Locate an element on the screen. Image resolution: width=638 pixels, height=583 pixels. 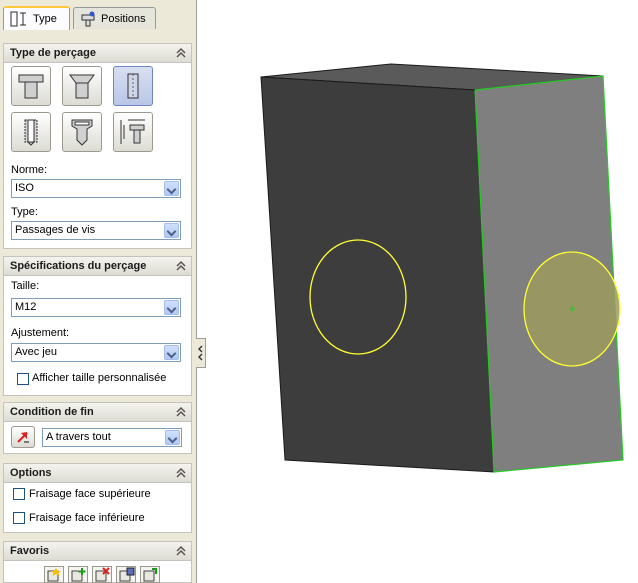
hole-type-title: Type de perçage is located at coordinates (53, 53).